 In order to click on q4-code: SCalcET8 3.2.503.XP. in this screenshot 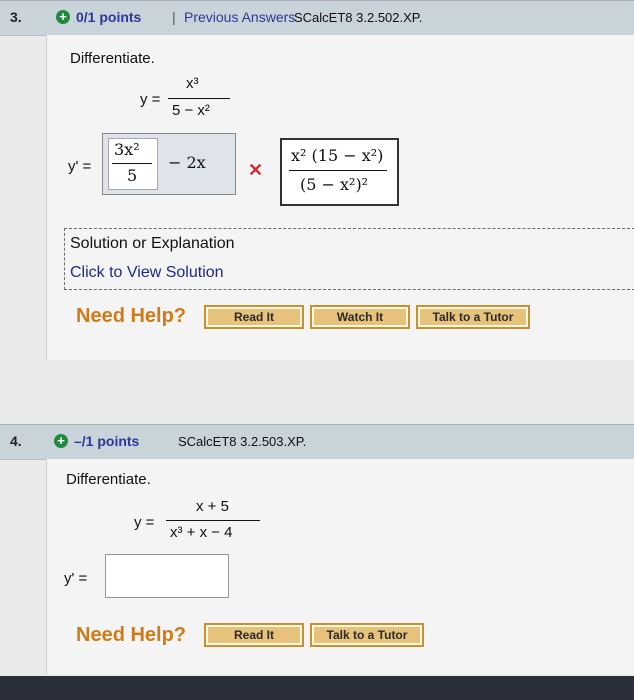, I will do `click(242, 441)`.